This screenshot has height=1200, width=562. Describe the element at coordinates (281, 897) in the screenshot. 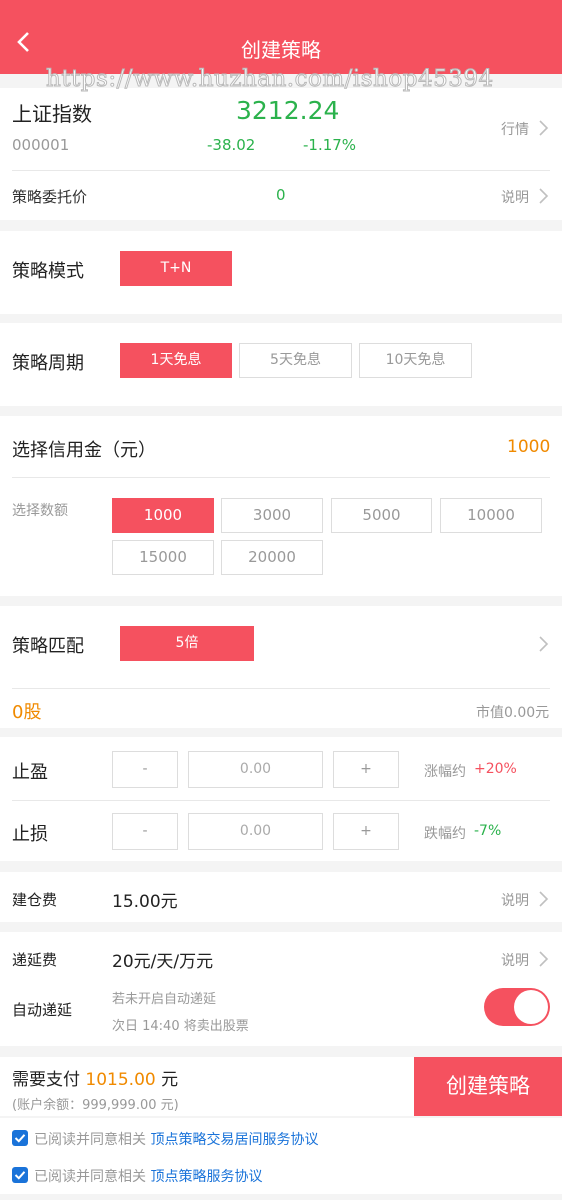

I see `build-fee-section: 建仓费 15.00元 说明` at that location.